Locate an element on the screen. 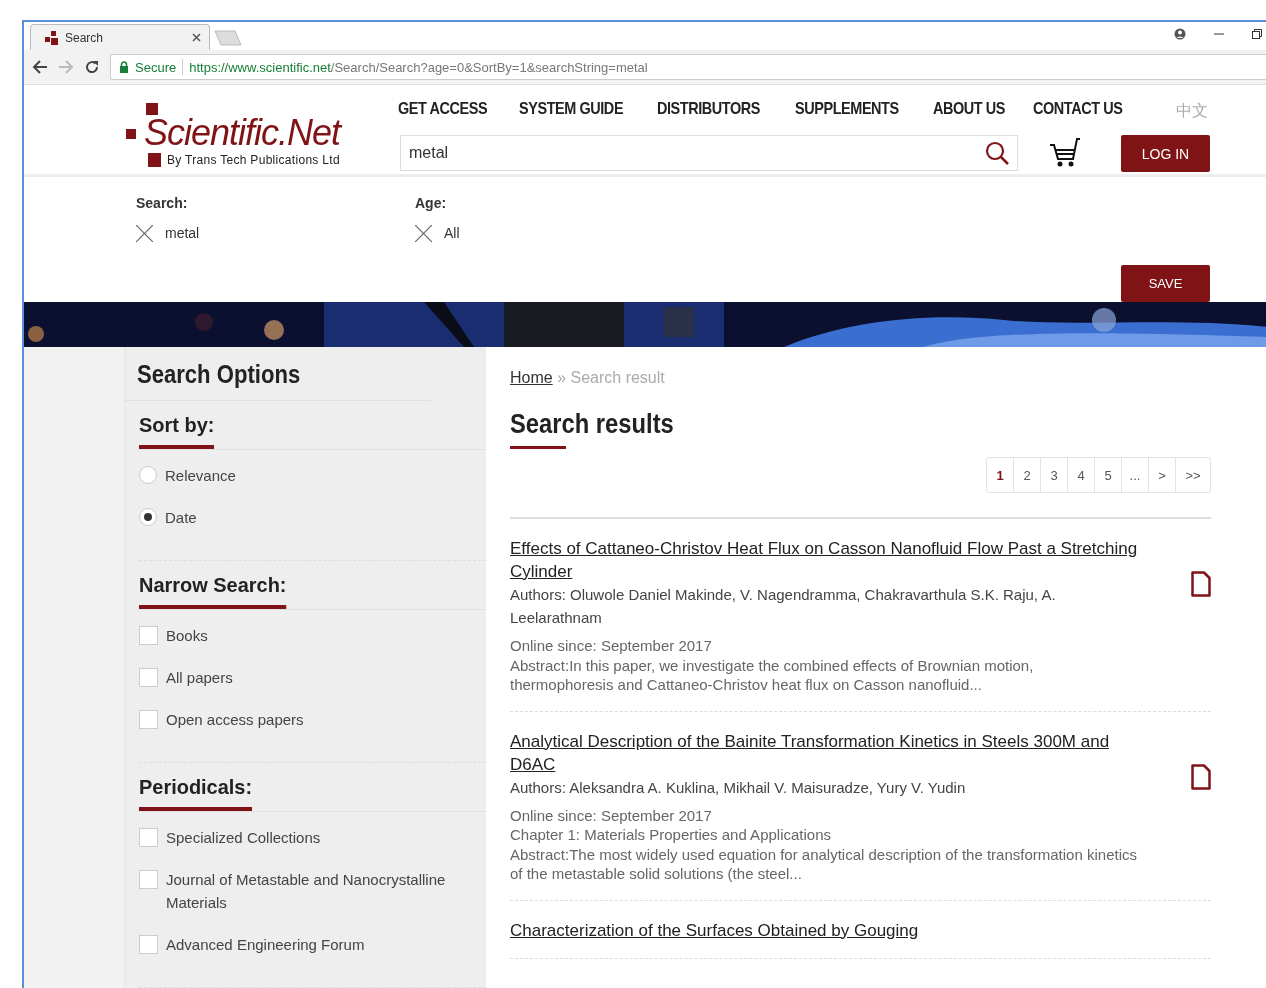  option-label: Specialized Collections is located at coordinates (244, 838).